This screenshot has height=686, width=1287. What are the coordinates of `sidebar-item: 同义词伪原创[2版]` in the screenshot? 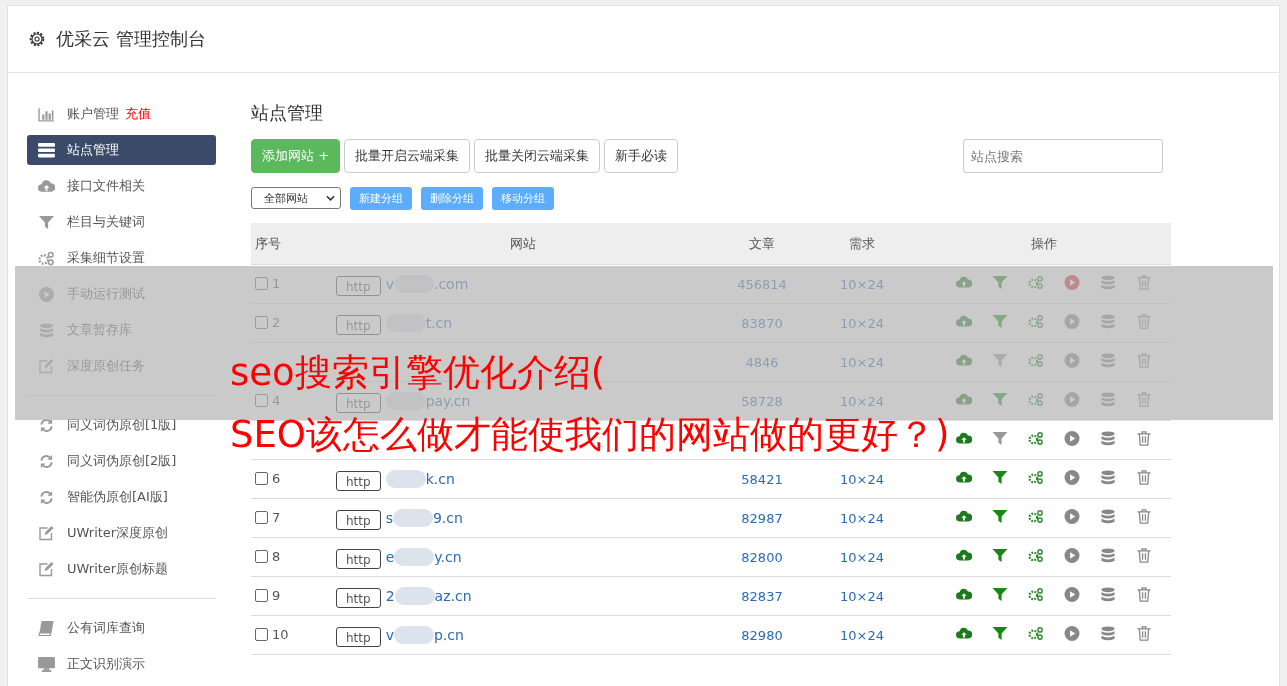 It's located at (121, 461).